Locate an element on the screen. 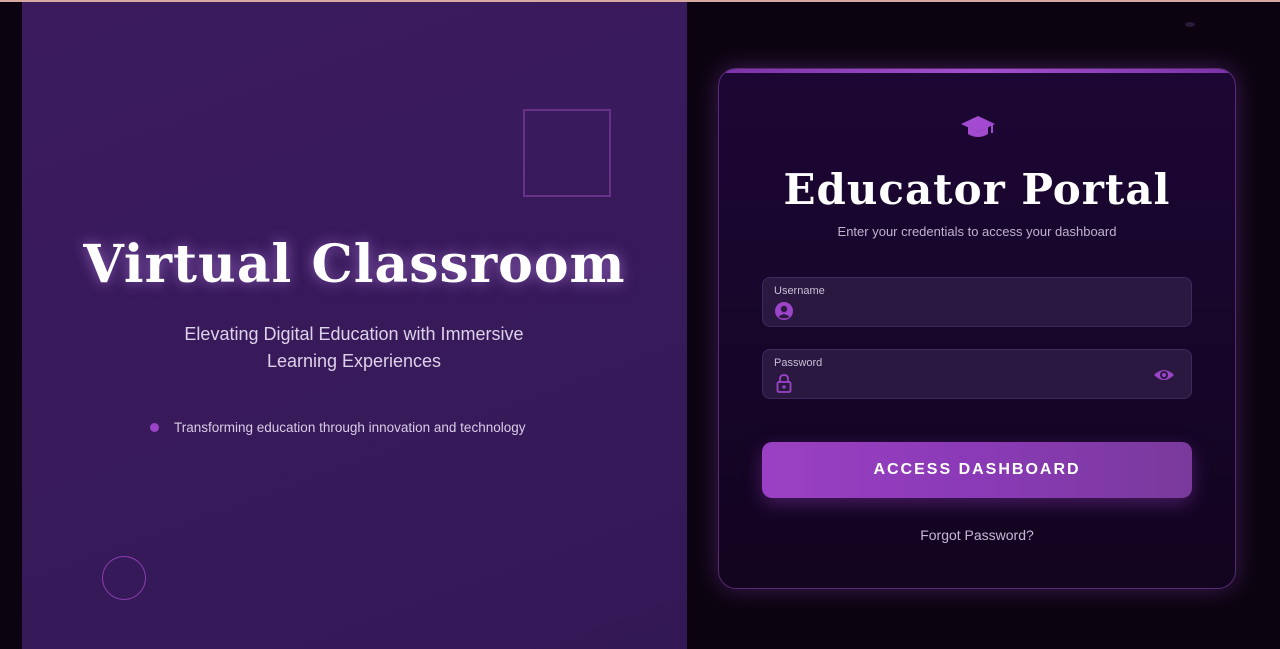 The width and height of the screenshot is (1280, 649). card-accent-bar is located at coordinates (977, 71).